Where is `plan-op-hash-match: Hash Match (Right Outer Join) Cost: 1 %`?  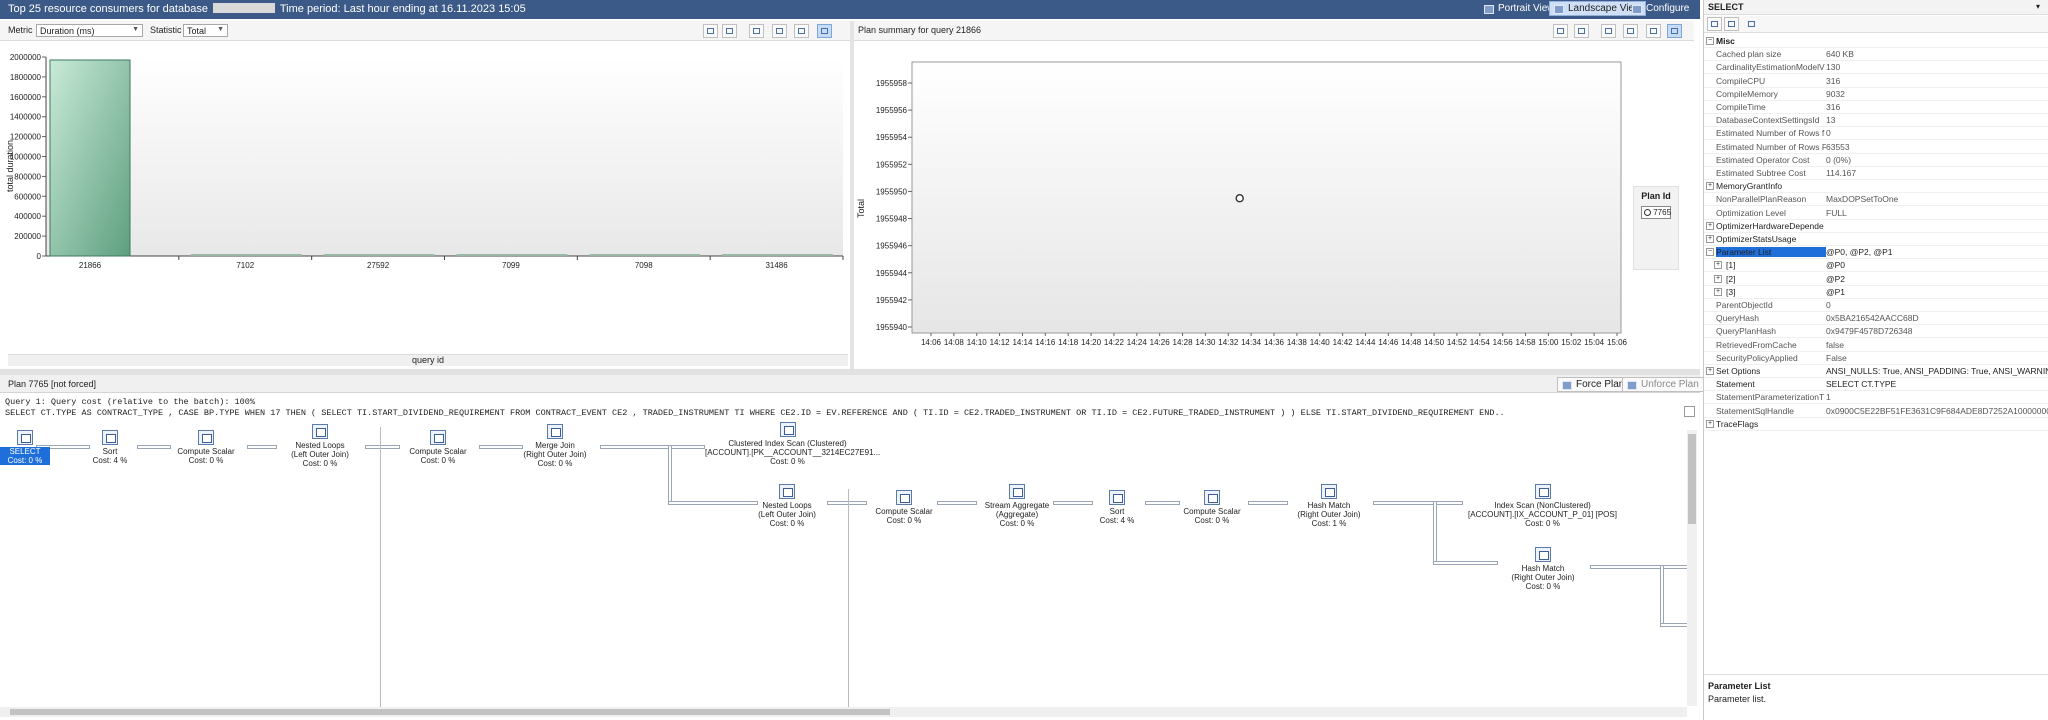
plan-op-hash-match: Hash Match (Right Outer Join) Cost: 1 % is located at coordinates (1329, 506).